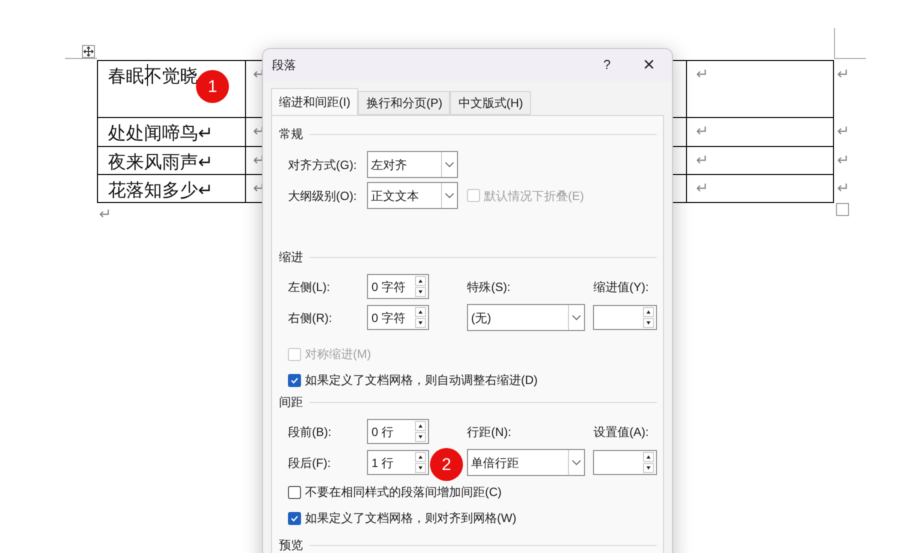 This screenshot has width=903, height=553. I want to click on section-heading: 缩进, so click(291, 257).